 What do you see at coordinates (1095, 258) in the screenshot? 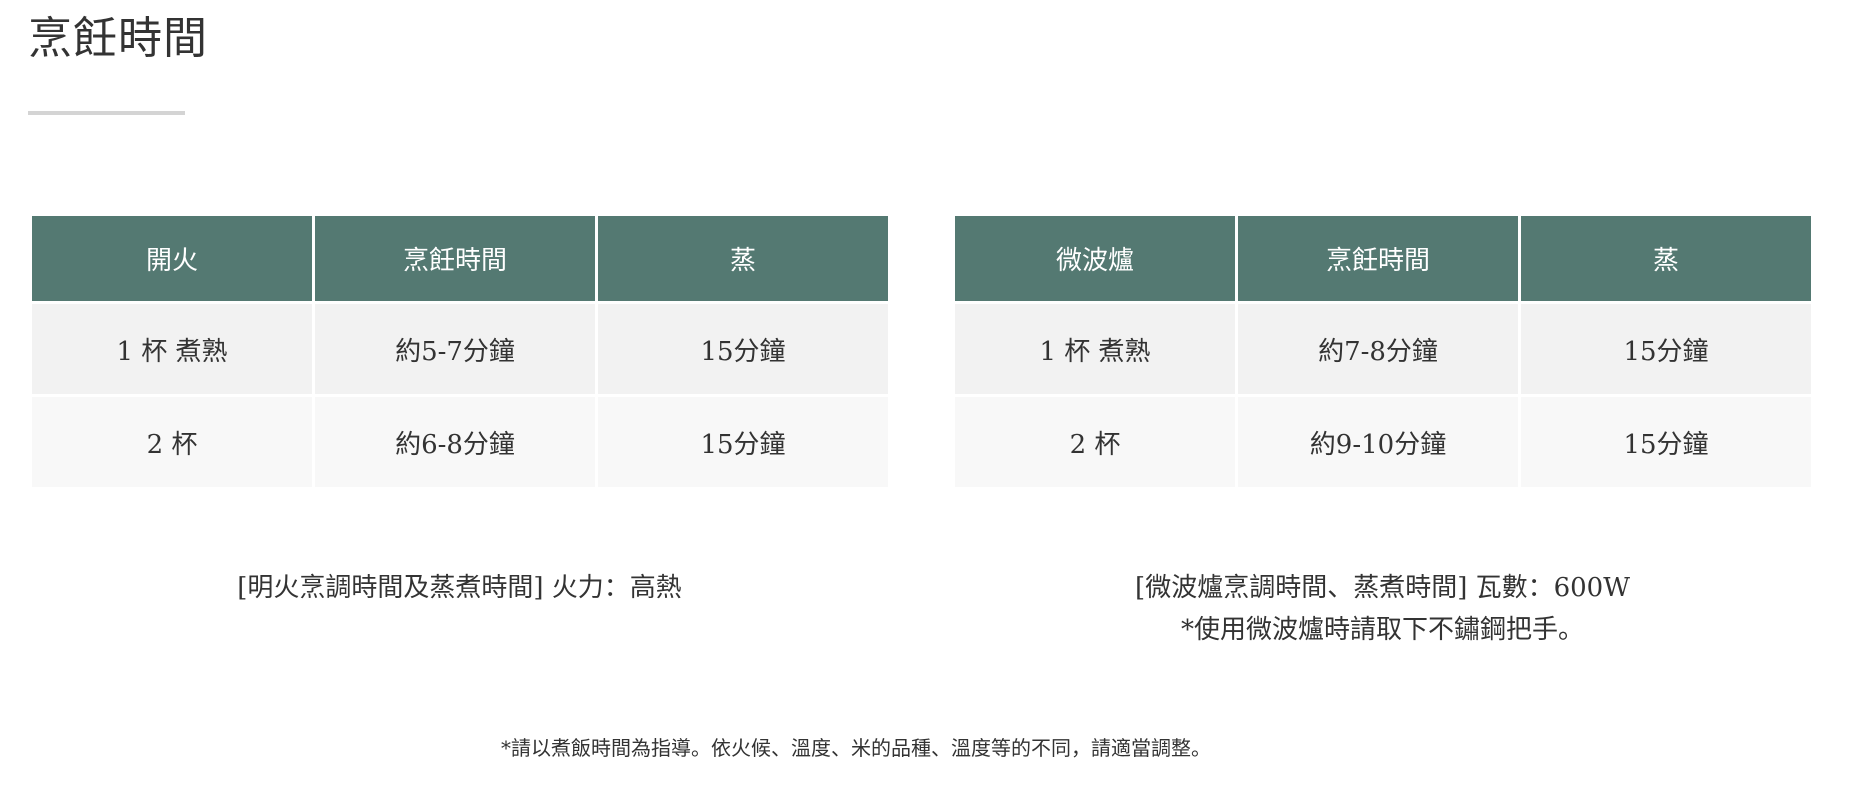
I see `header-microwave: 微波爐` at bounding box center [1095, 258].